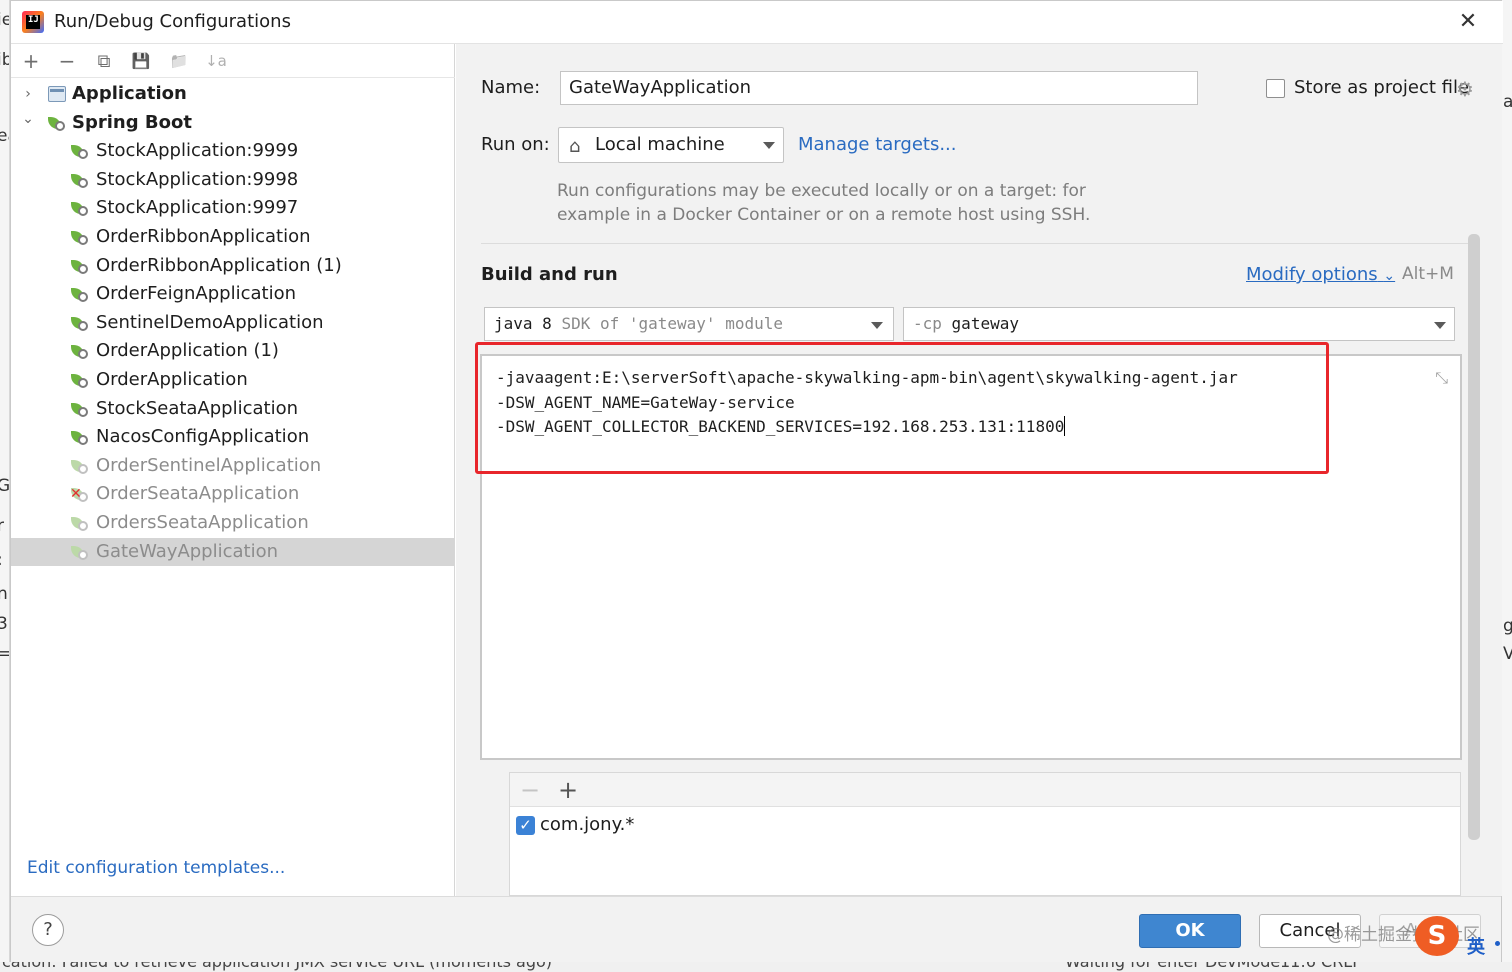  Describe the element at coordinates (511, 87) in the screenshot. I see `name-label: Name:` at that location.